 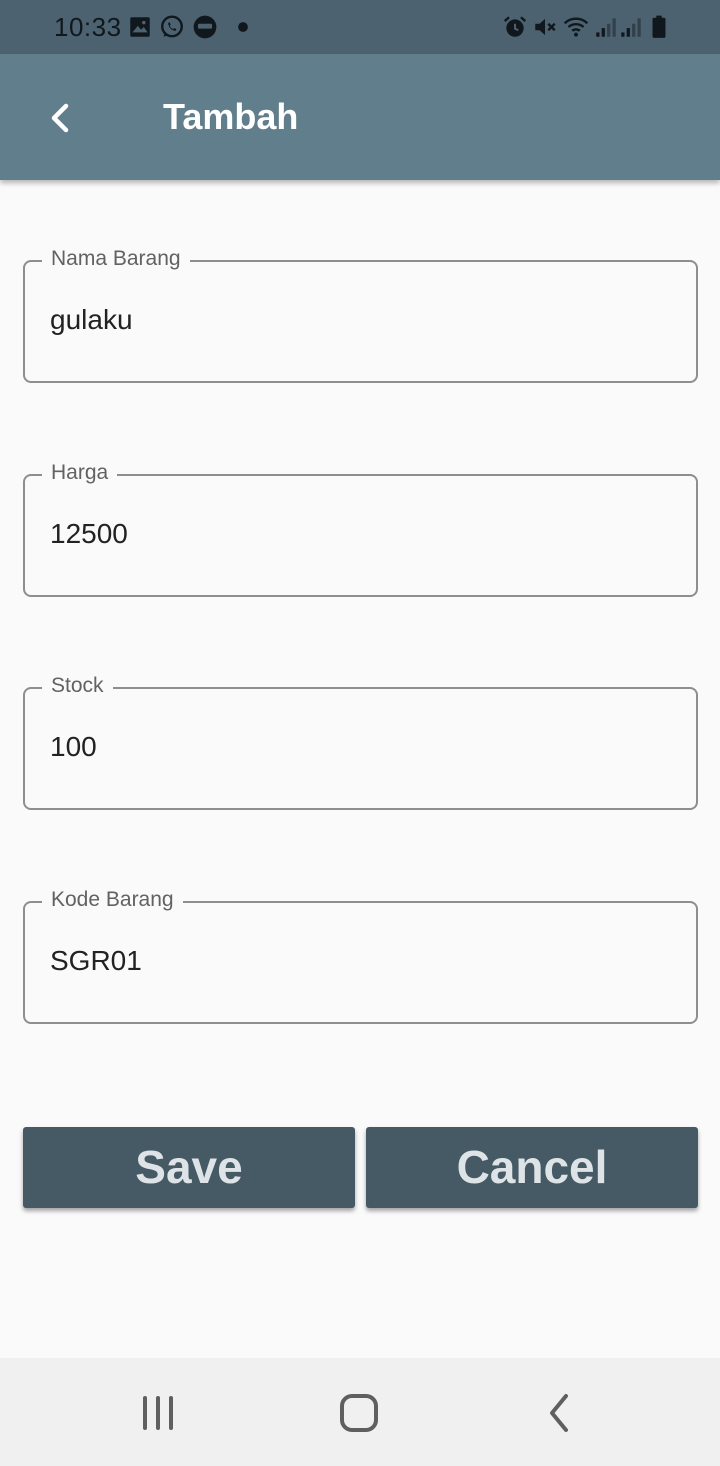 I want to click on recent-apps-button, so click(x=158, y=1413).